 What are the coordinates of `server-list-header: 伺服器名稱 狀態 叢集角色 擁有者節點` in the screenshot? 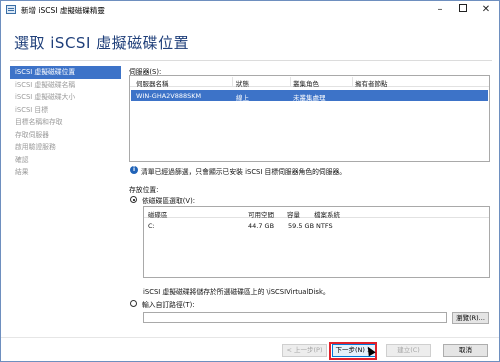 It's located at (309, 82).